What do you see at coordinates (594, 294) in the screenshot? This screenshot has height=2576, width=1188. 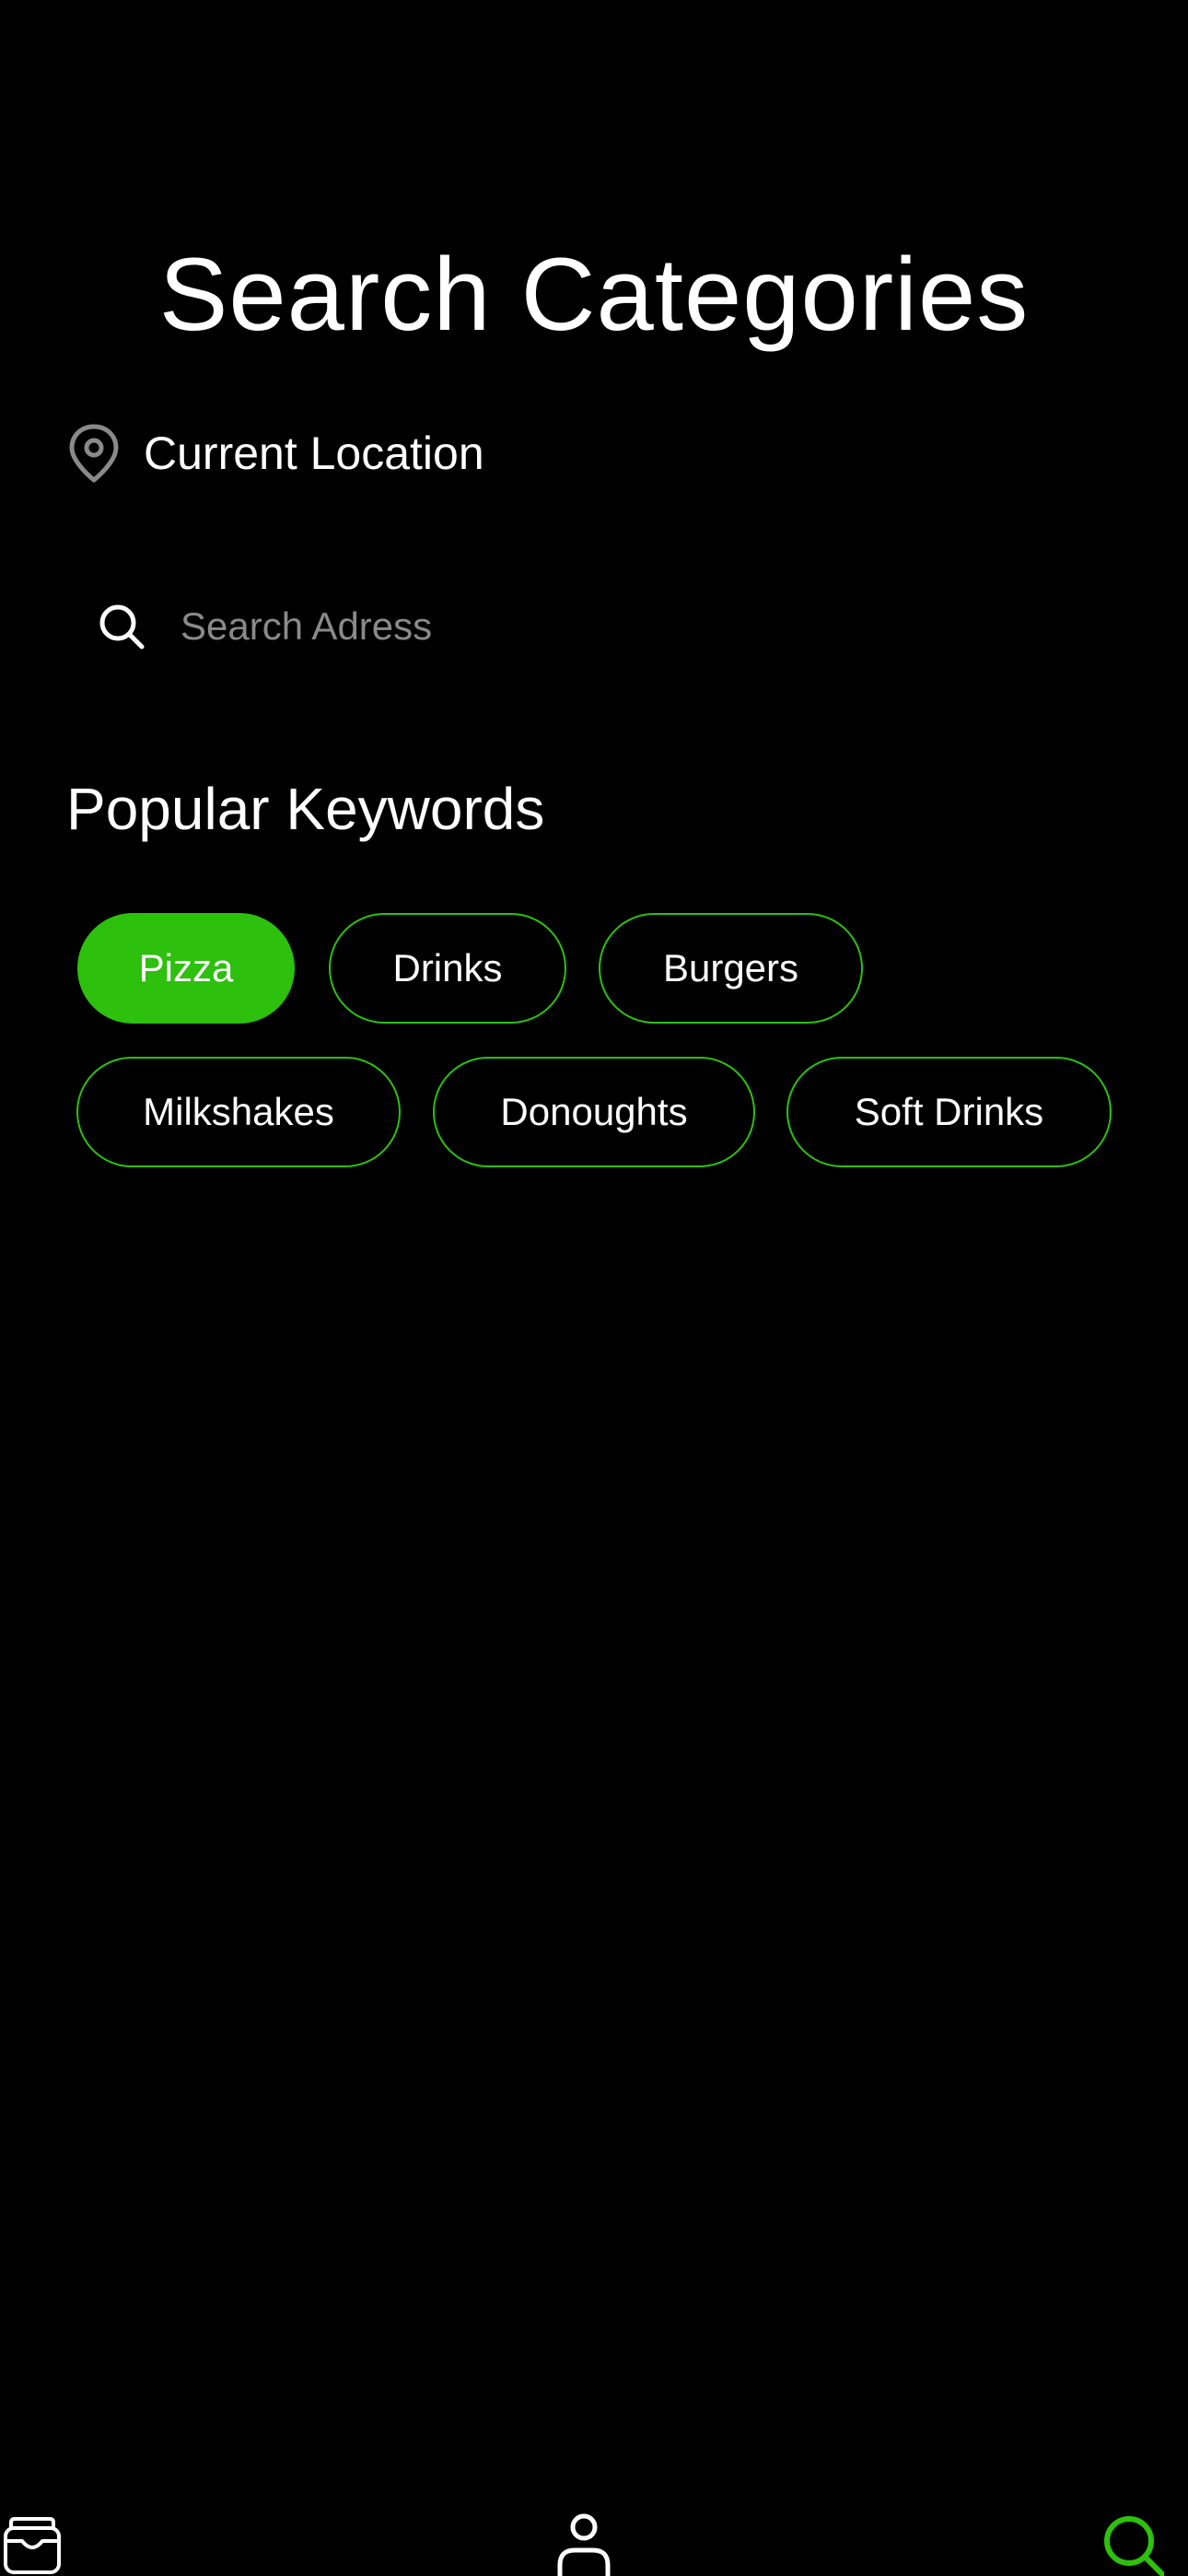 I see `page-title: Search Categories` at bounding box center [594, 294].